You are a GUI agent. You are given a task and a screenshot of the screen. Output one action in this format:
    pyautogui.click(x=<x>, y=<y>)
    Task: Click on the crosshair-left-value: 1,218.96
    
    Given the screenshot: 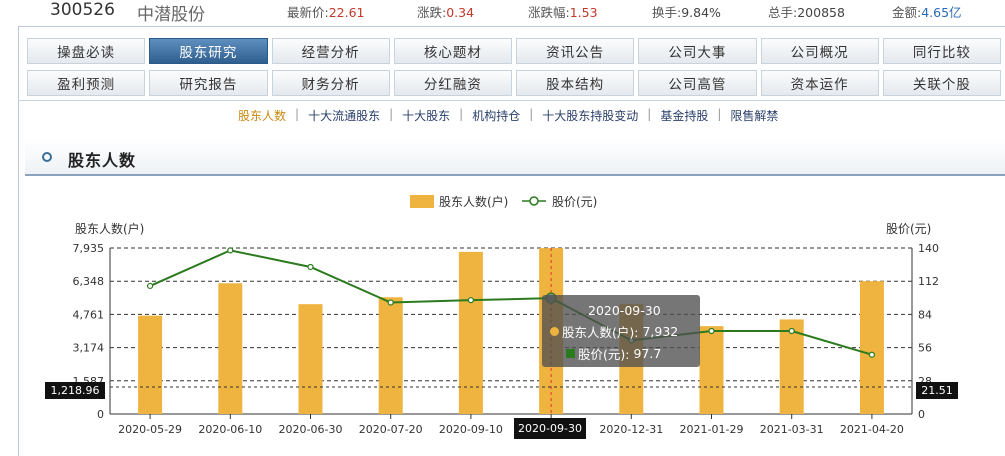 What is the action you would take?
    pyautogui.click(x=75, y=390)
    